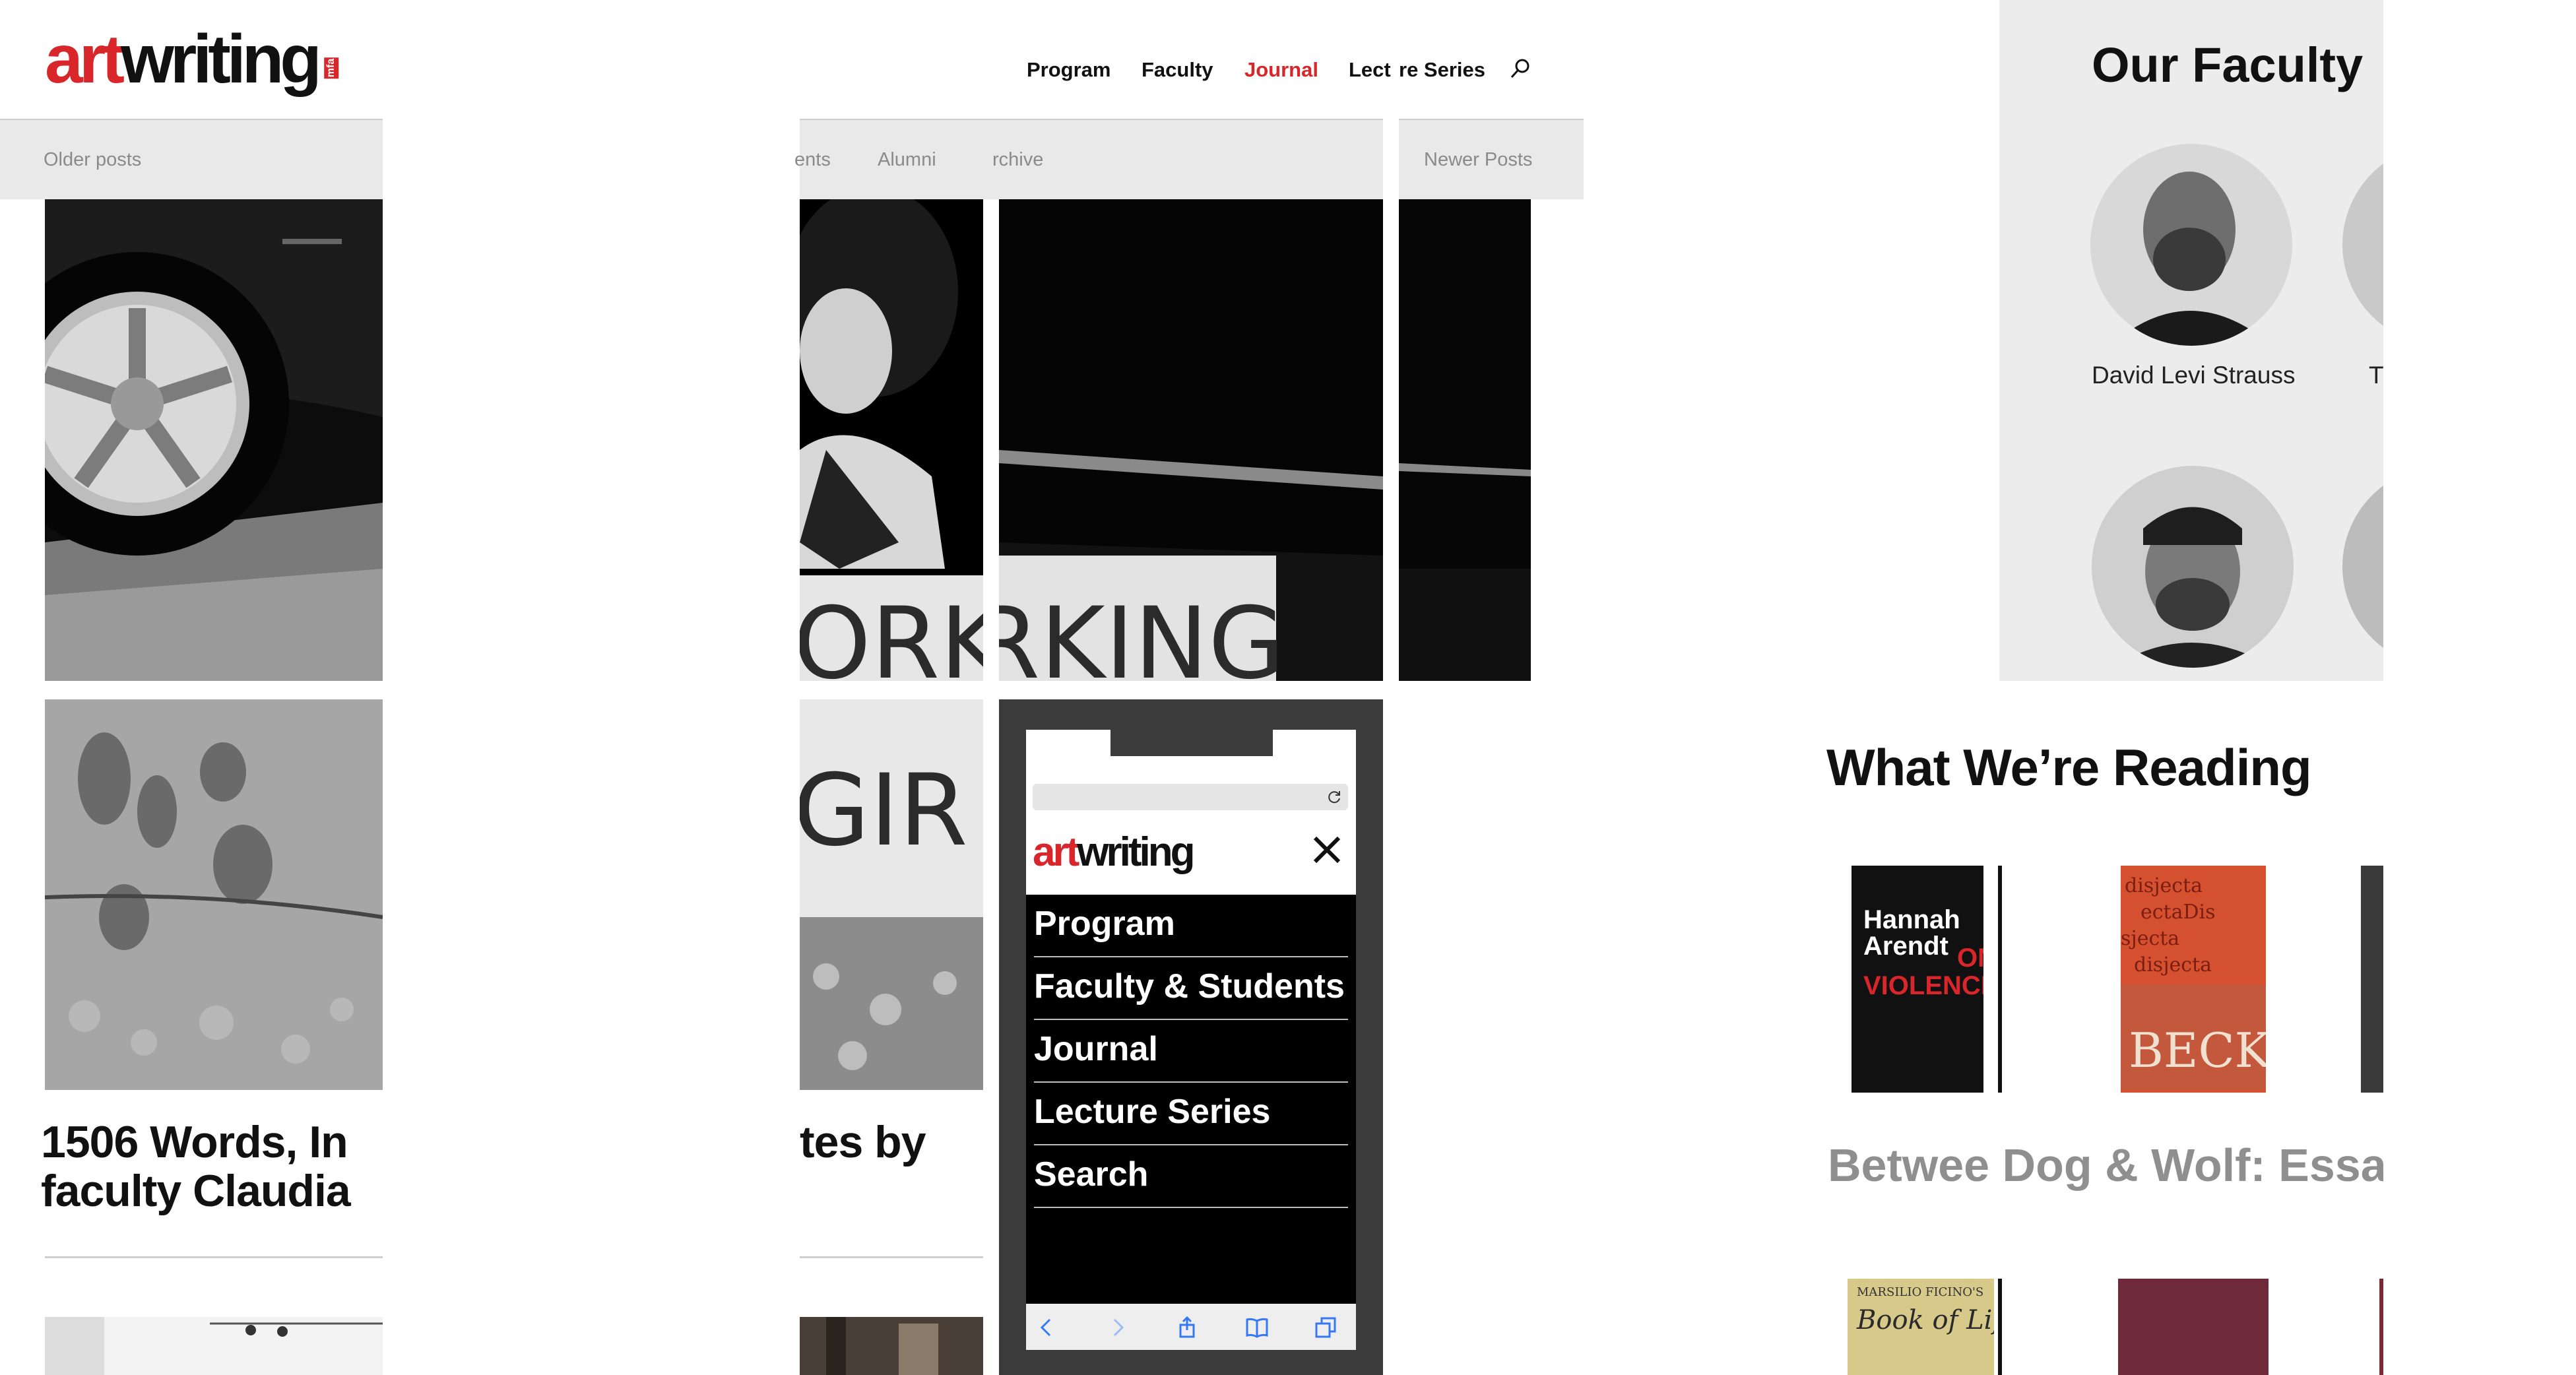  I want to click on book-spine, so click(2000, 980).